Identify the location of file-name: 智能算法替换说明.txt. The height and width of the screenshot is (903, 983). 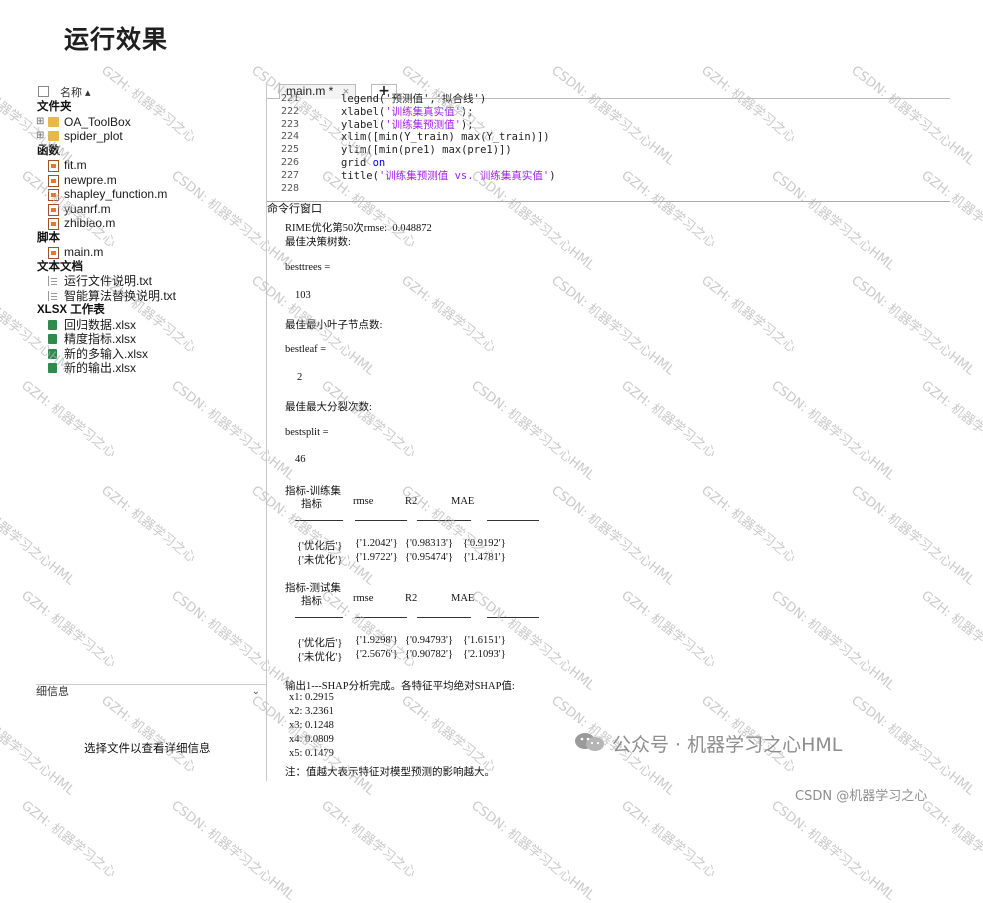
(120, 295).